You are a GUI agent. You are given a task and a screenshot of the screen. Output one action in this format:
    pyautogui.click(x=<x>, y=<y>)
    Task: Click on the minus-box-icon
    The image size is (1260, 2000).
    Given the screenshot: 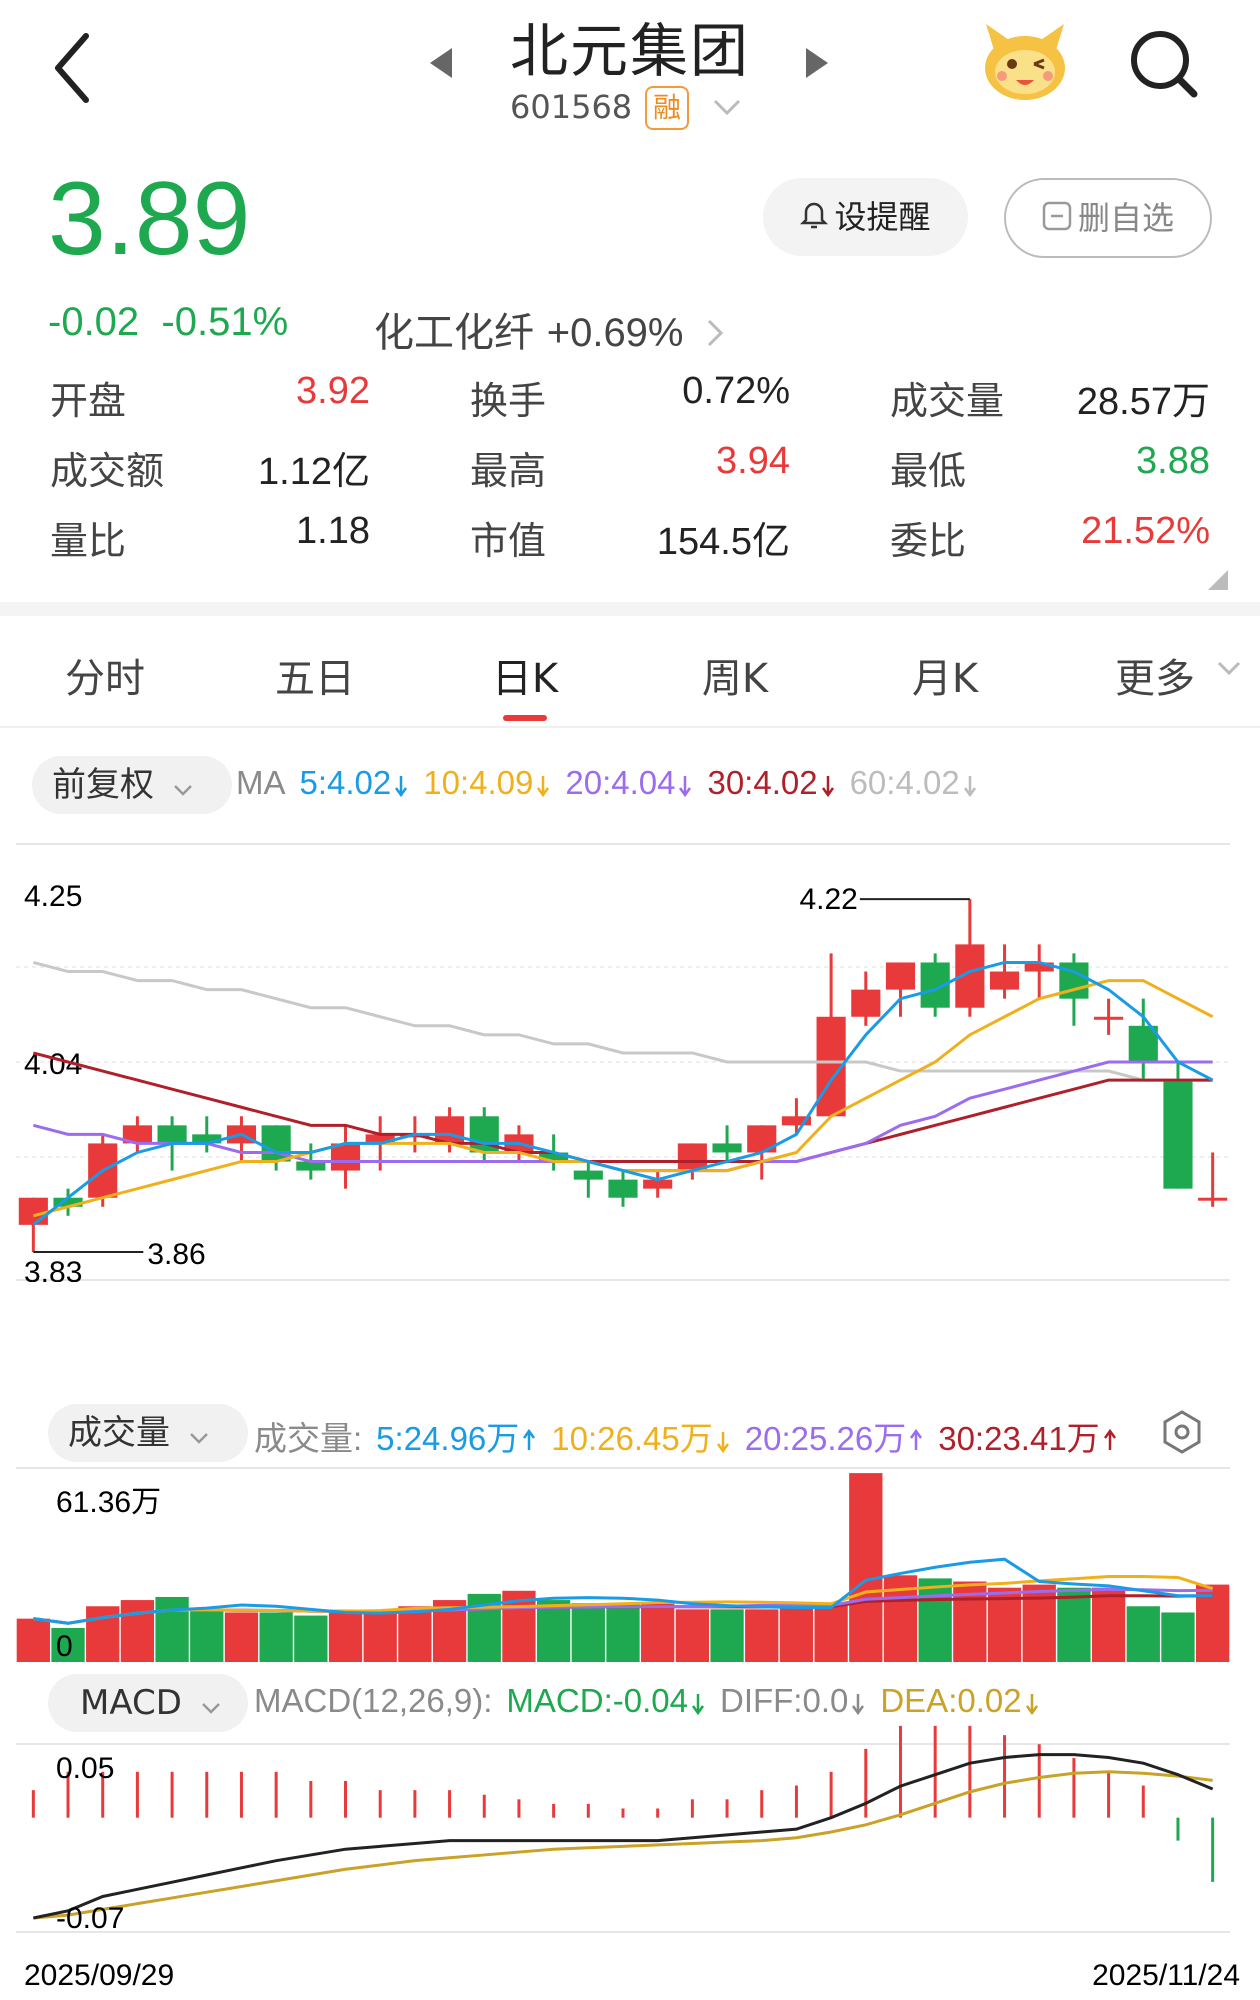 What is the action you would take?
    pyautogui.click(x=1057, y=220)
    